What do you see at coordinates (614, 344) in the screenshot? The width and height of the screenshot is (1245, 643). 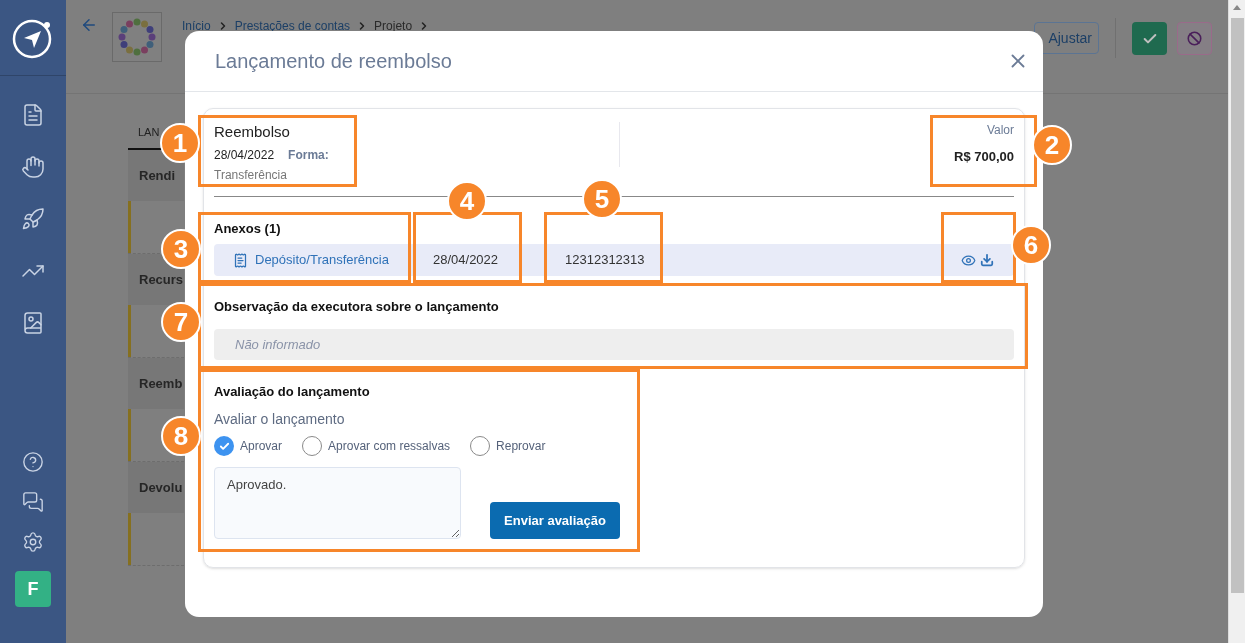 I see `observation-field: Não informado` at bounding box center [614, 344].